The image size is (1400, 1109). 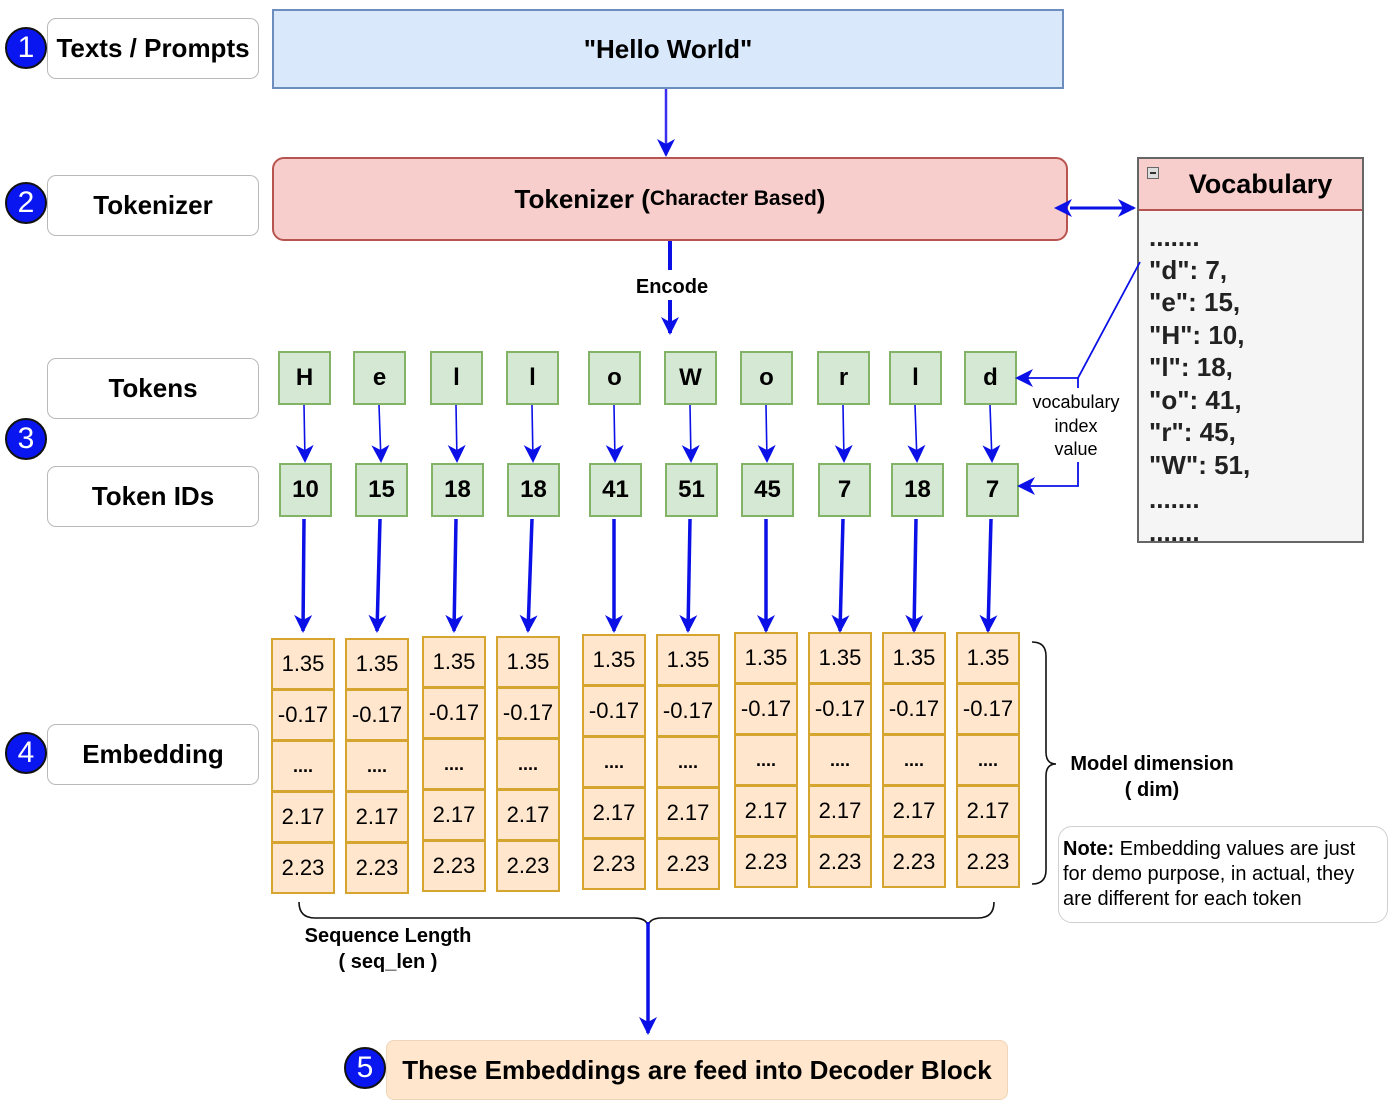 What do you see at coordinates (1109, 324) in the screenshot?
I see `vocab-lookup-connector` at bounding box center [1109, 324].